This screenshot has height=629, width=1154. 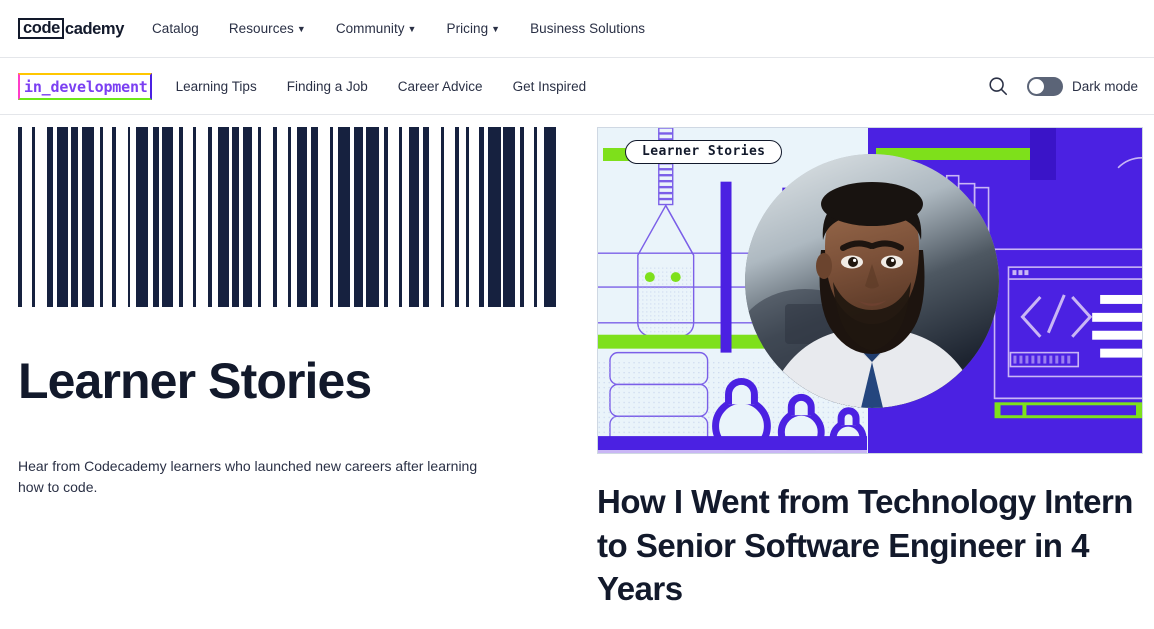 I want to click on codecademy-logo: code cademy, so click(x=71, y=28).